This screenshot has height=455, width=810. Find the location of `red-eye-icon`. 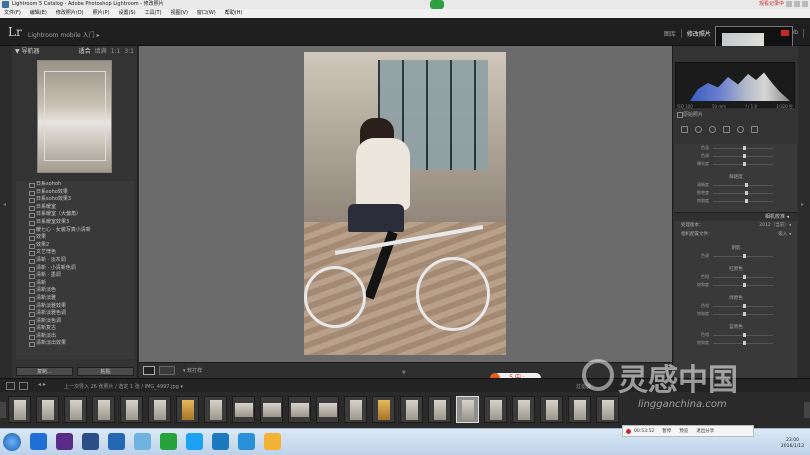

red-eye-icon is located at coordinates (712, 129).